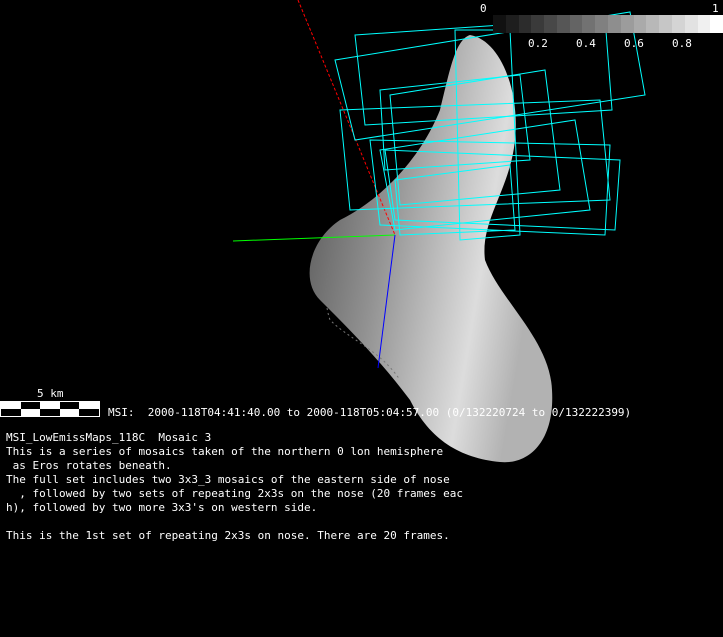  I want to click on mosaic-title: MSI_LowEmissMaps_118C Mosaic 3, so click(109, 437).